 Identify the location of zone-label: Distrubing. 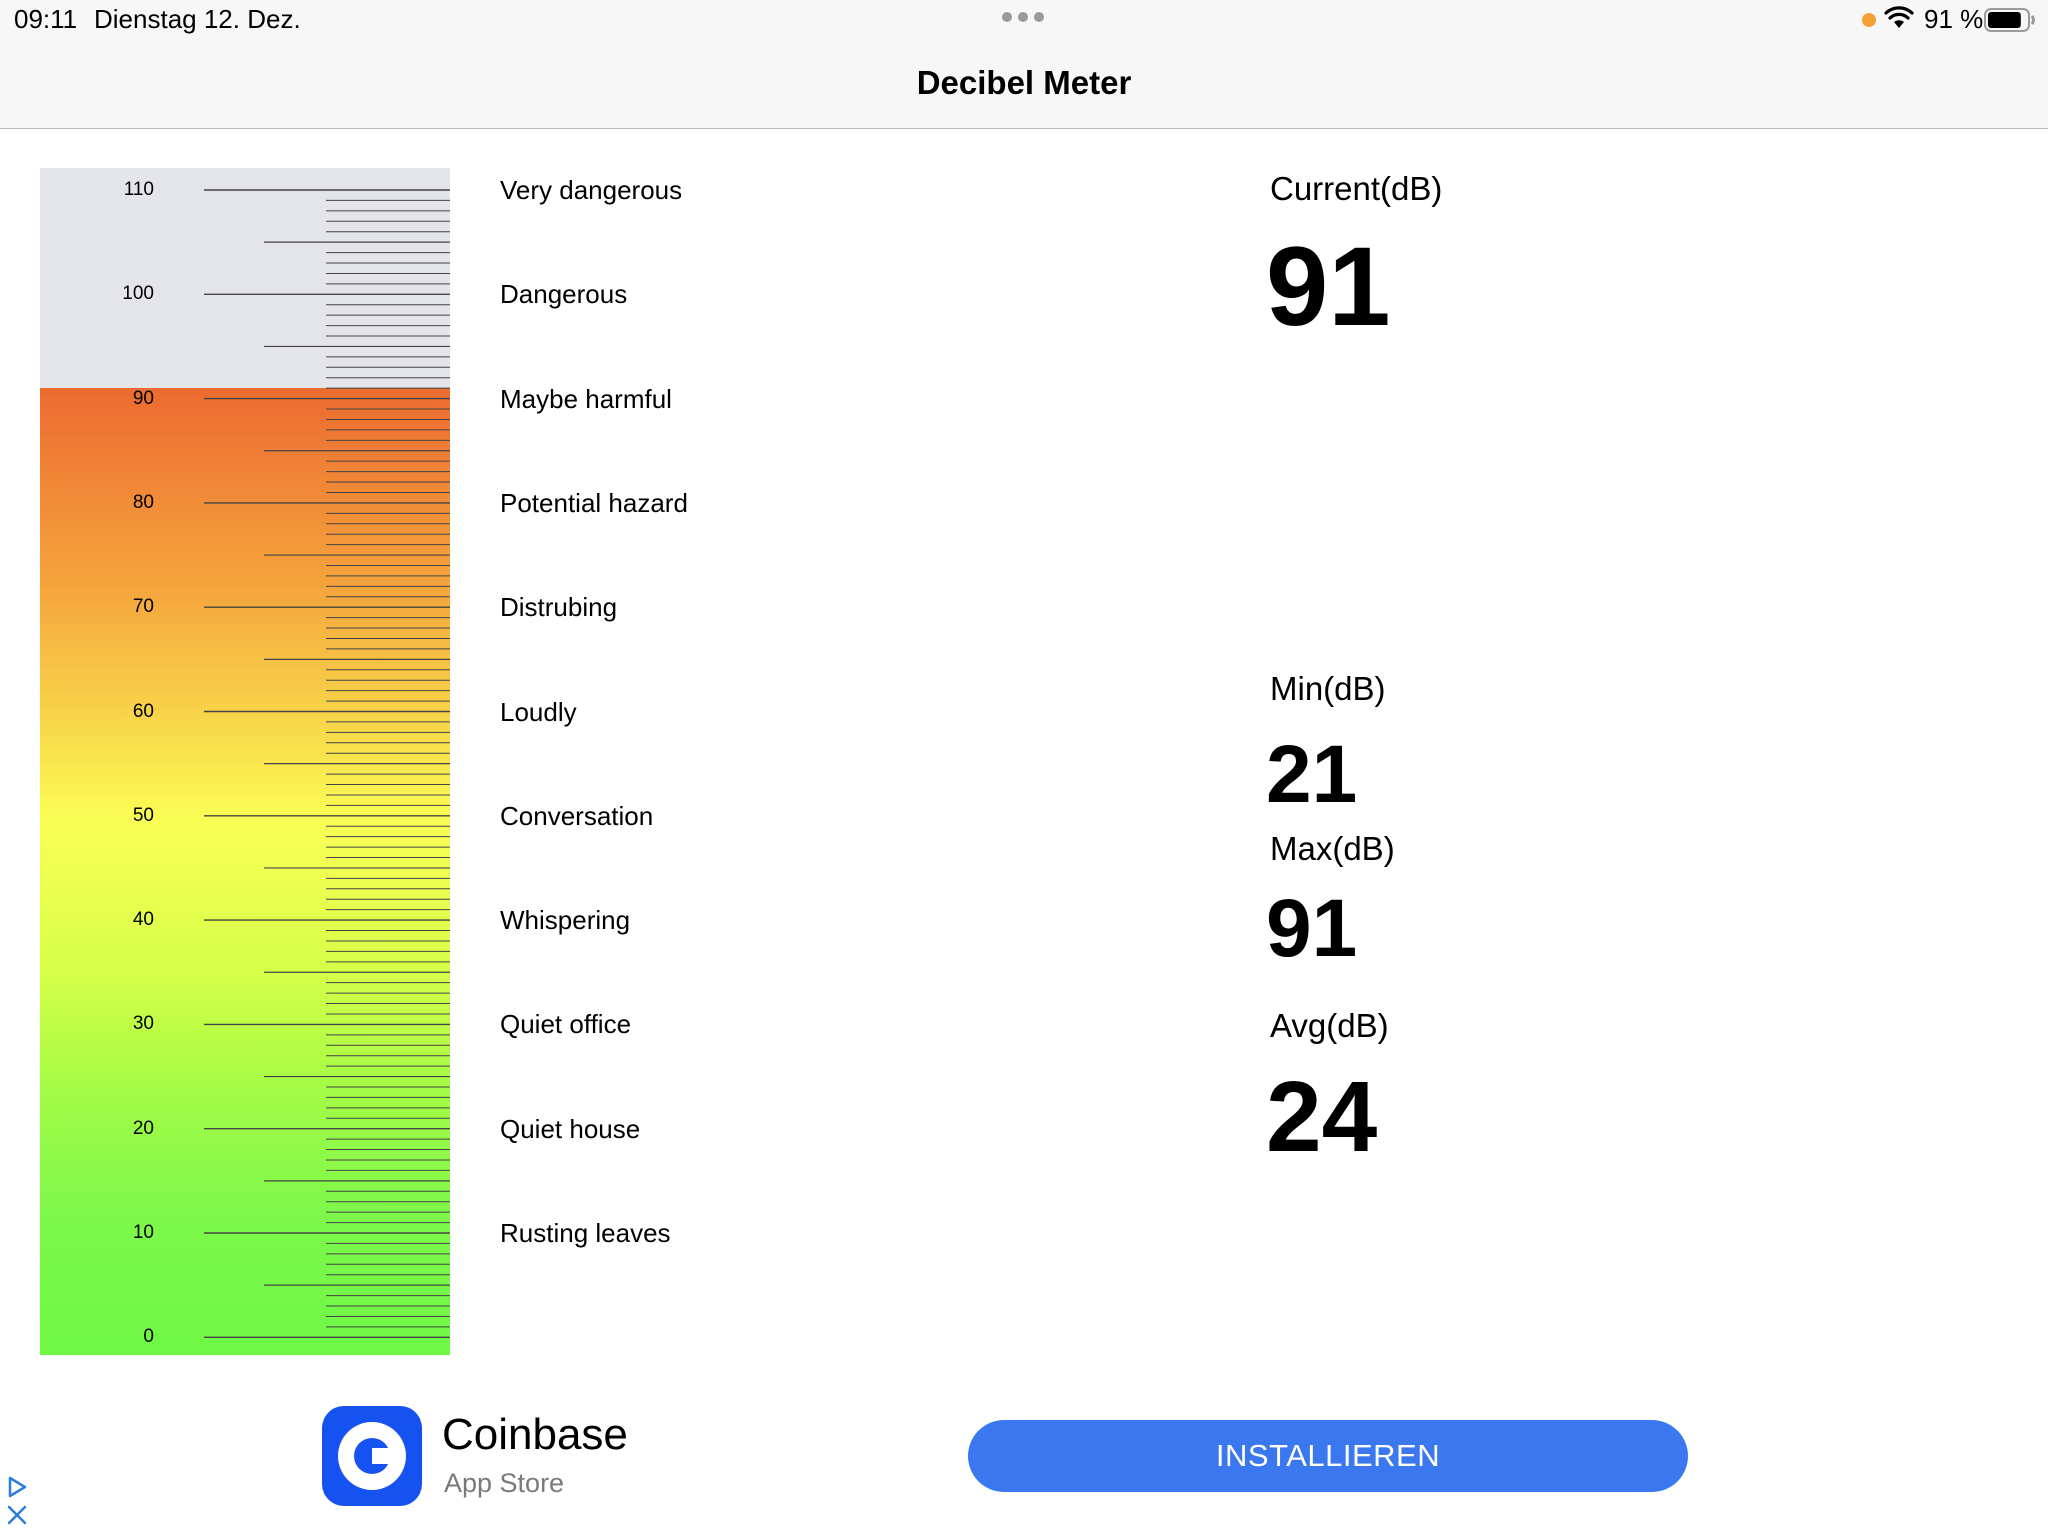
(559, 607).